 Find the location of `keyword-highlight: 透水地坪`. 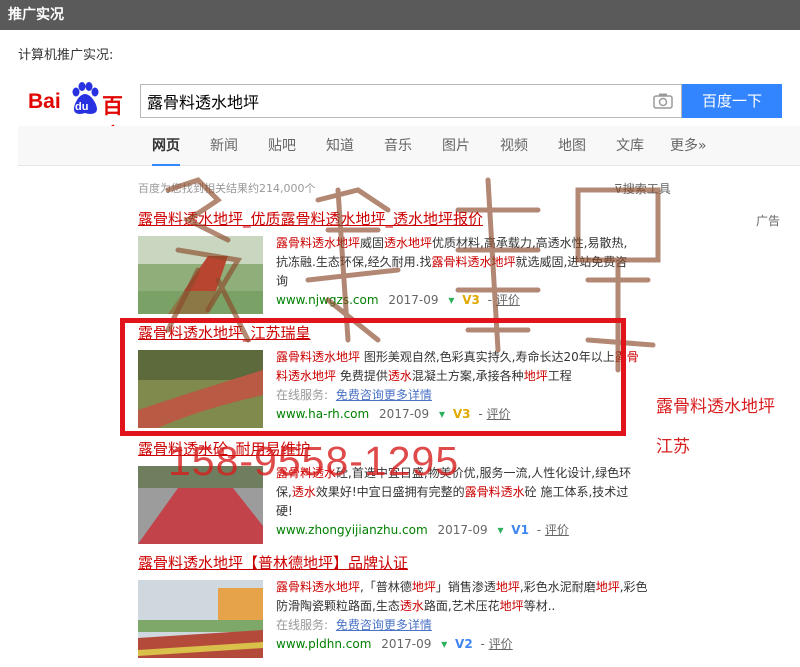

keyword-highlight: 透水地坪 is located at coordinates (408, 243).